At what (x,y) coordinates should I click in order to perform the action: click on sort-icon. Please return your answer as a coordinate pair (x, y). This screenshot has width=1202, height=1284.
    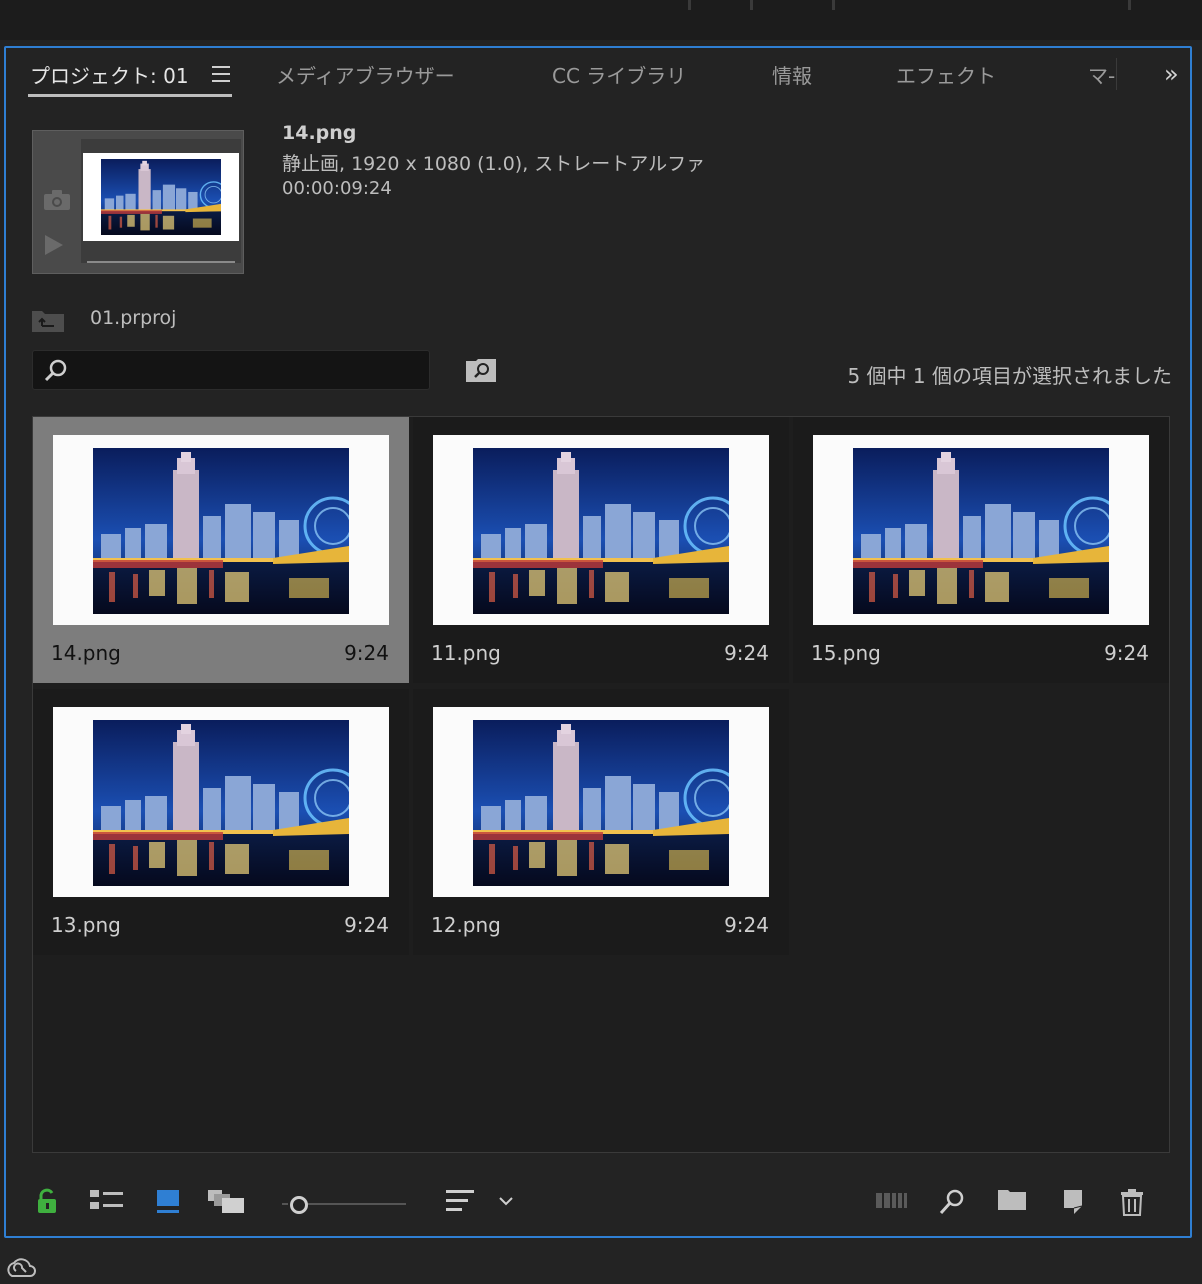
    Looking at the image, I should click on (461, 1201).